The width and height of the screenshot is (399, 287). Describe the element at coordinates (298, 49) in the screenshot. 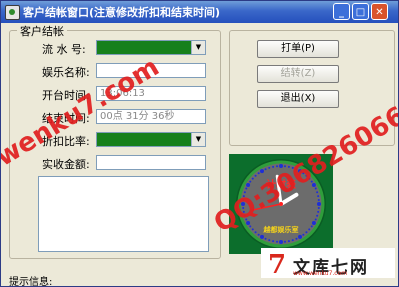

I see `print-button: 打单(P)` at that location.